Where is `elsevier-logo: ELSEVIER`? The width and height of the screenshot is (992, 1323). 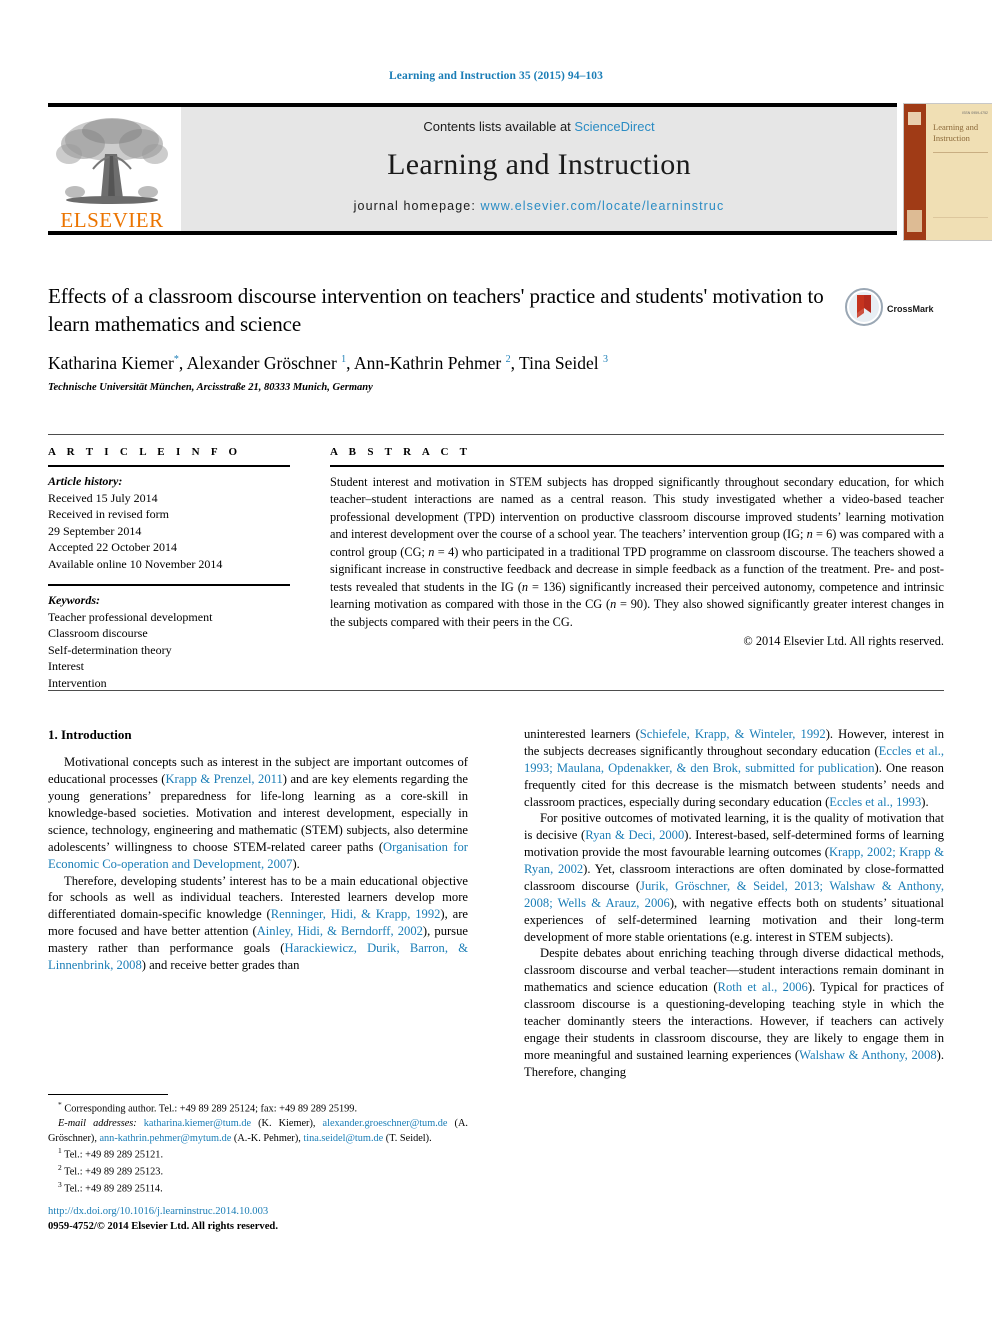
elsevier-logo: ELSEVIER is located at coordinates (112, 169).